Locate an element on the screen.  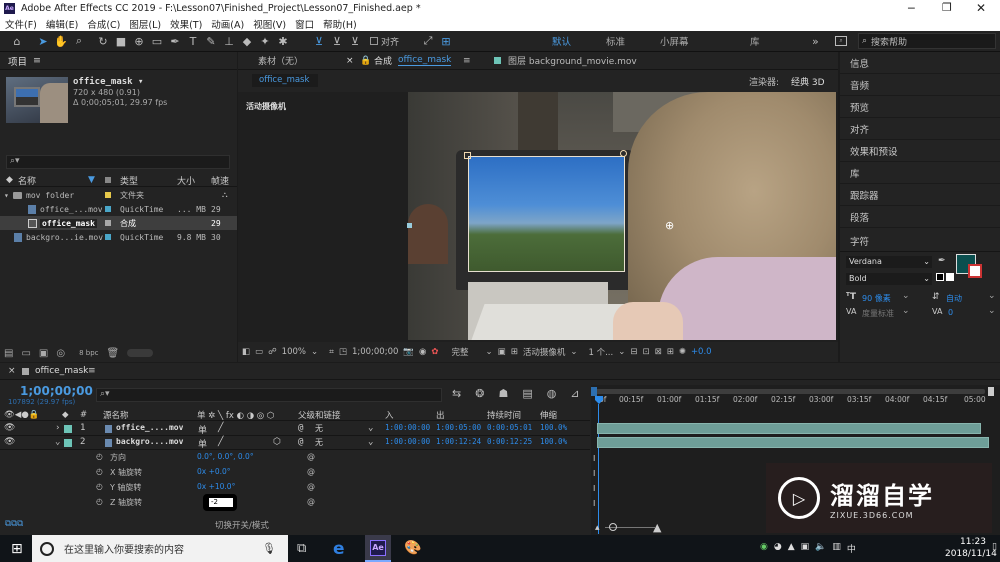
tray-app-icon: ▣ is located at coordinates (805, 548).